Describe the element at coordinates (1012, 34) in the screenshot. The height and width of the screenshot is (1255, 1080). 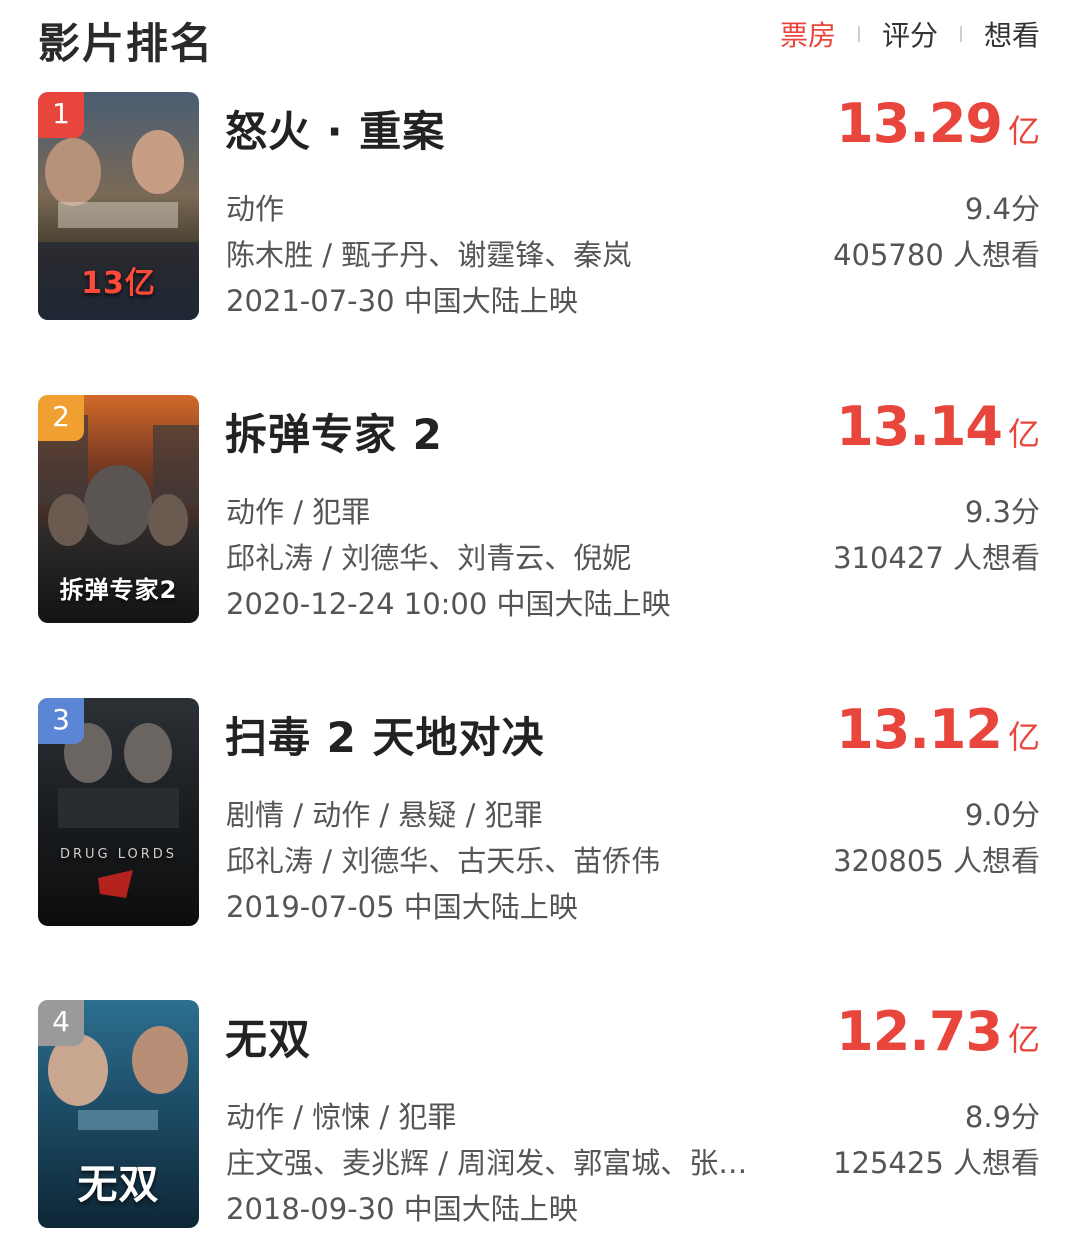
I see `tab-want: 想看` at that location.